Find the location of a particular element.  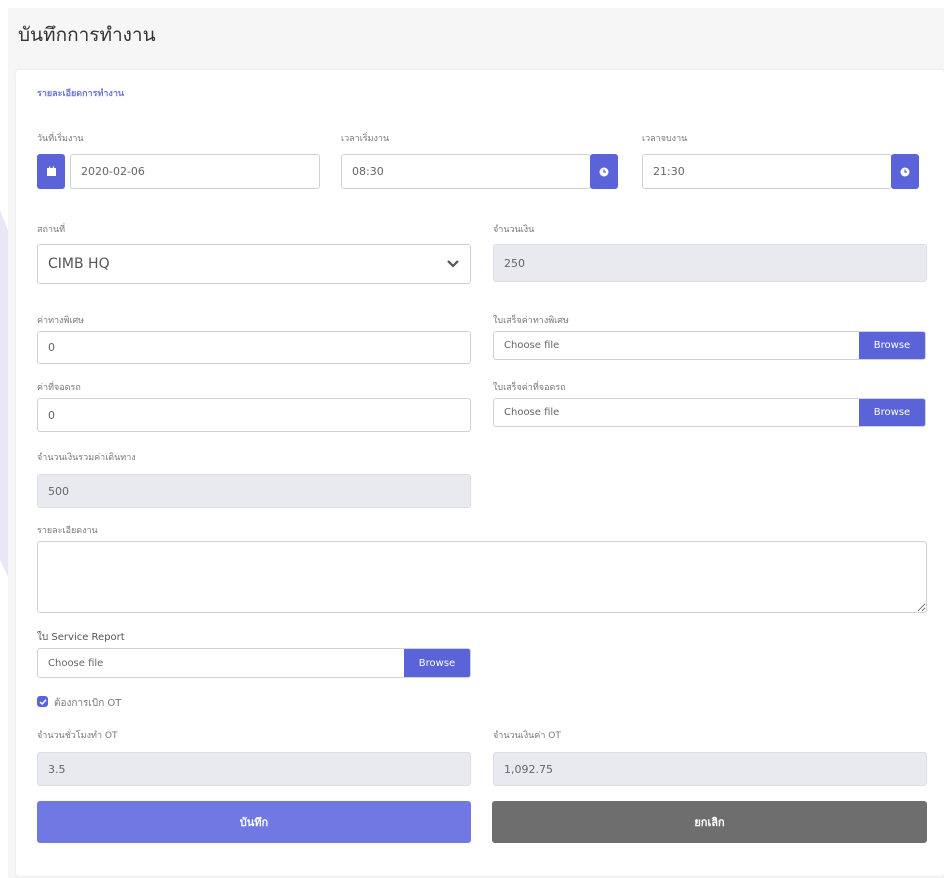

start-date-label: วันที่เริ่มงาน is located at coordinates (60, 139).